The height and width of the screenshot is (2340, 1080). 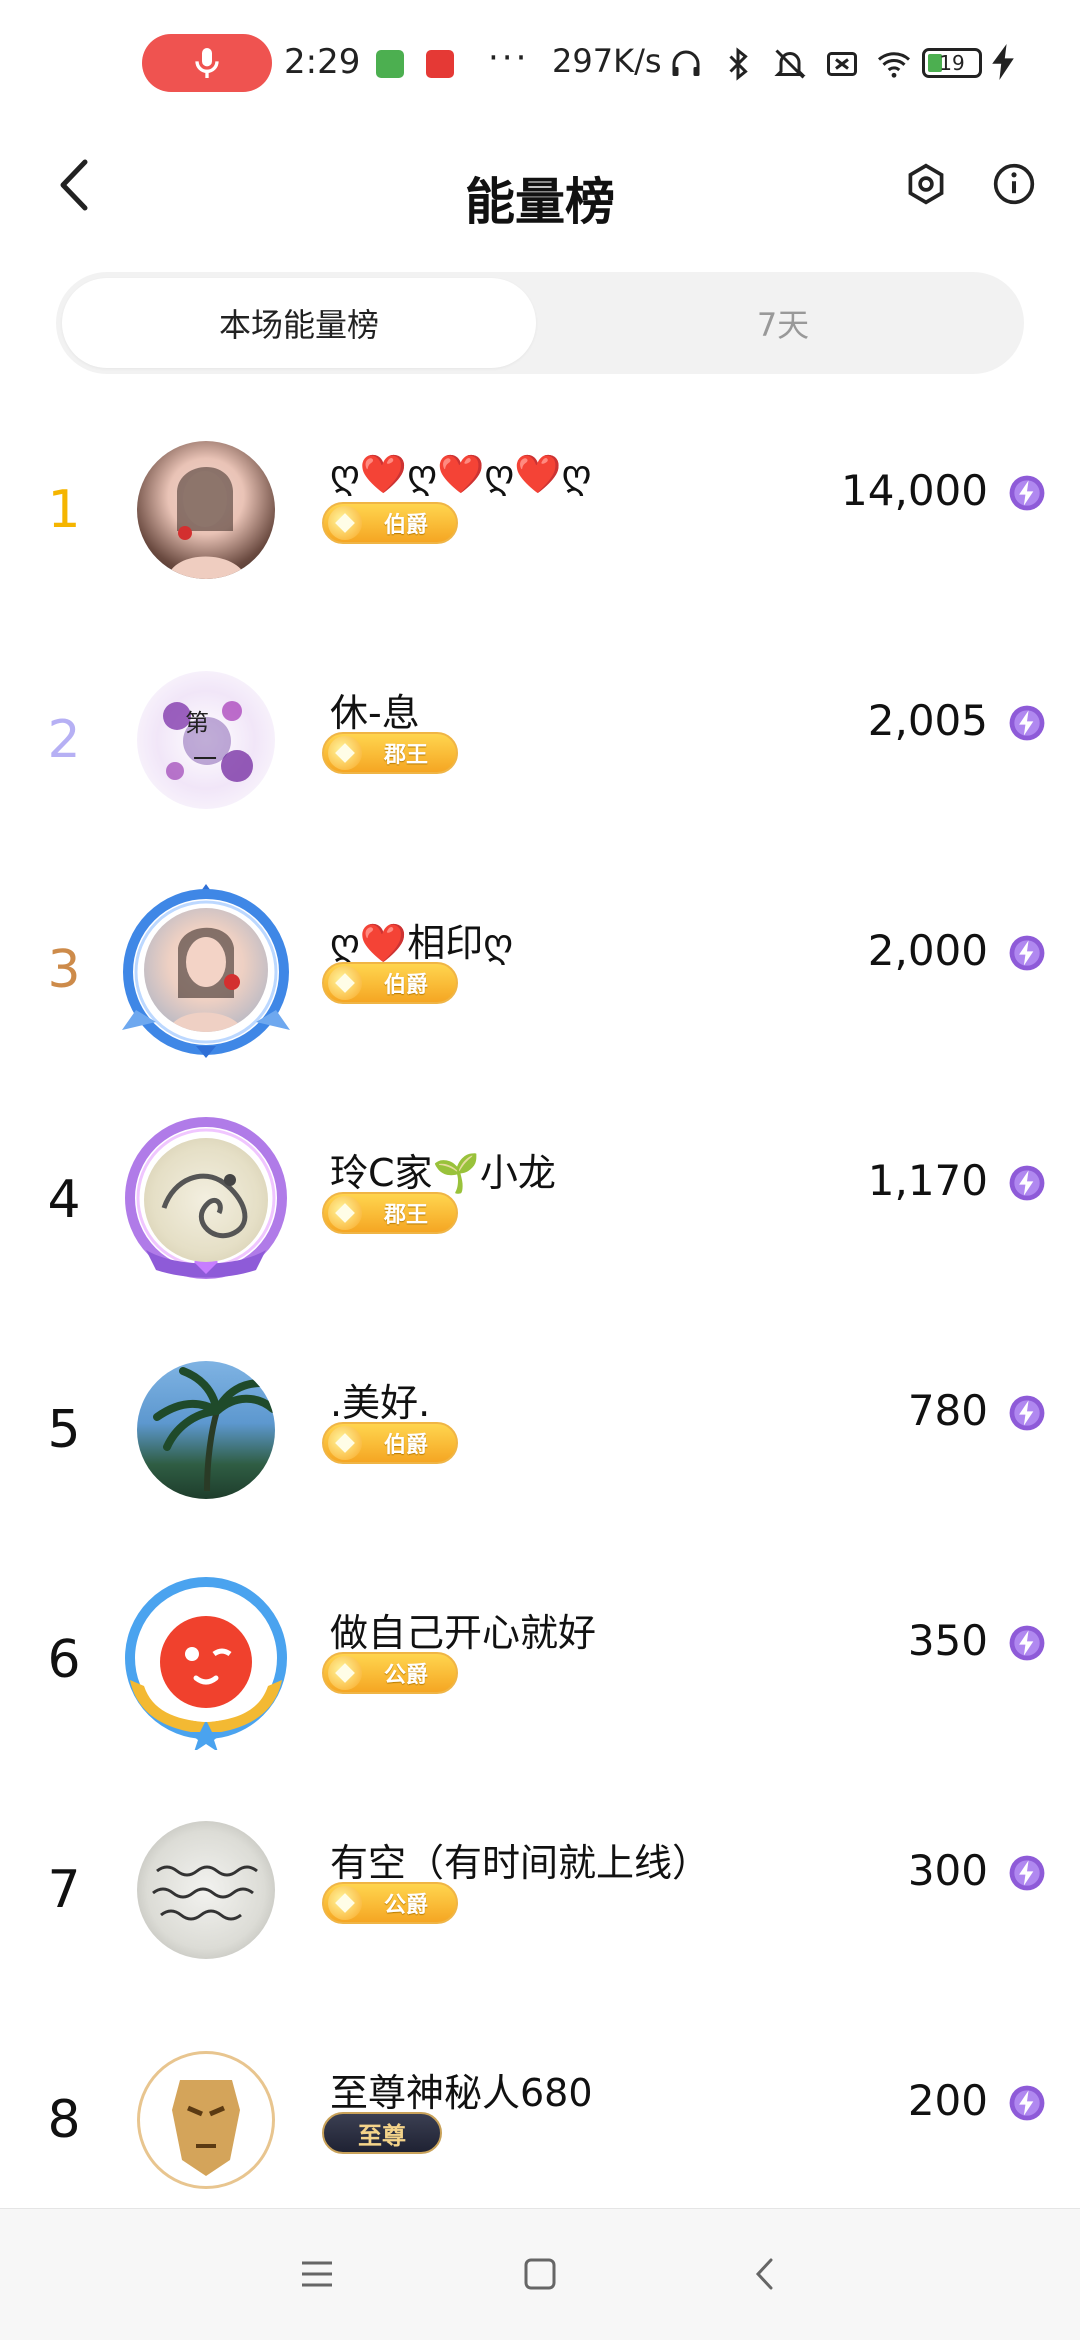 I want to click on square-home-icon, so click(x=540, y=2274).